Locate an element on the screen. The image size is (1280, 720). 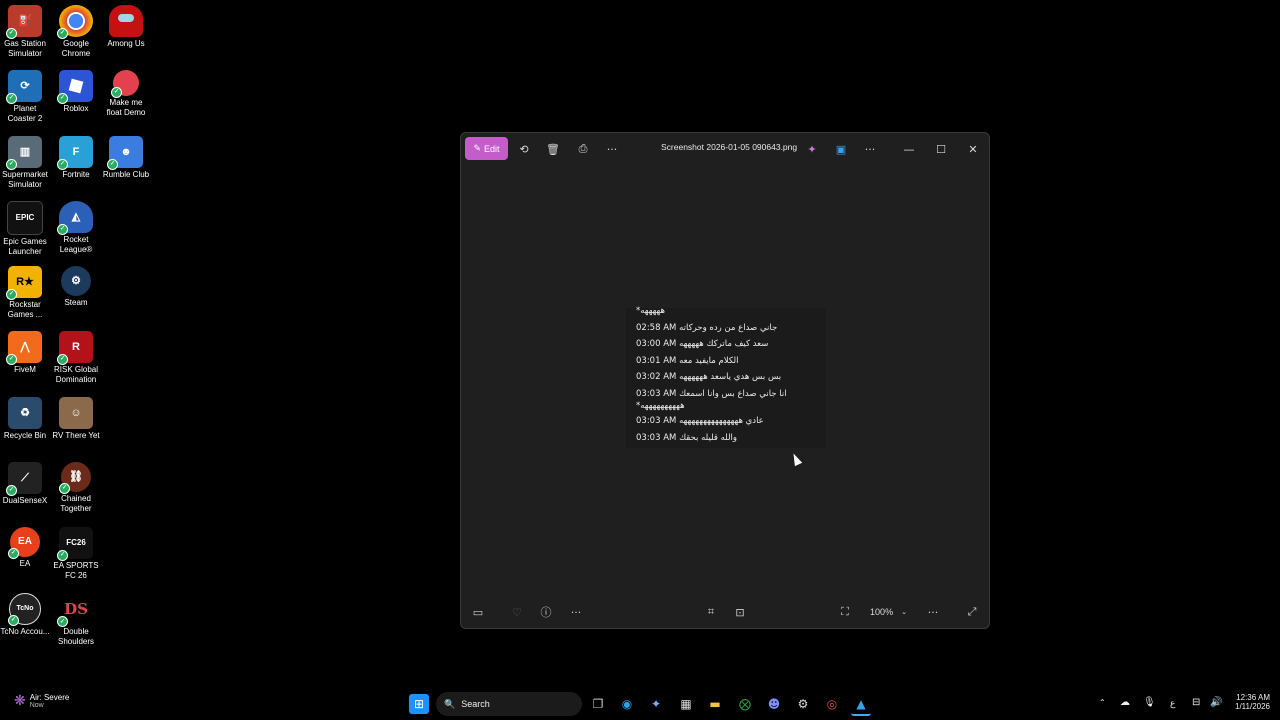
desktop-icon-roblox: ✓ Roblox is located at coordinates (76, 92).